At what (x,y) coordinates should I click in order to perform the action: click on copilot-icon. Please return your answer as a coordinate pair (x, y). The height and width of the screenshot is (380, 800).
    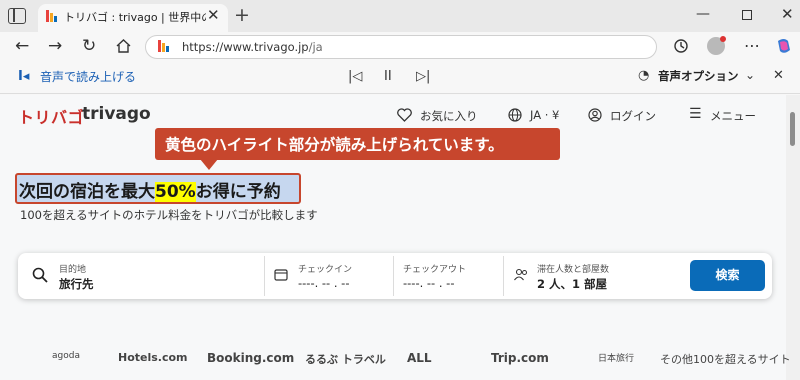
    Looking at the image, I should click on (784, 46).